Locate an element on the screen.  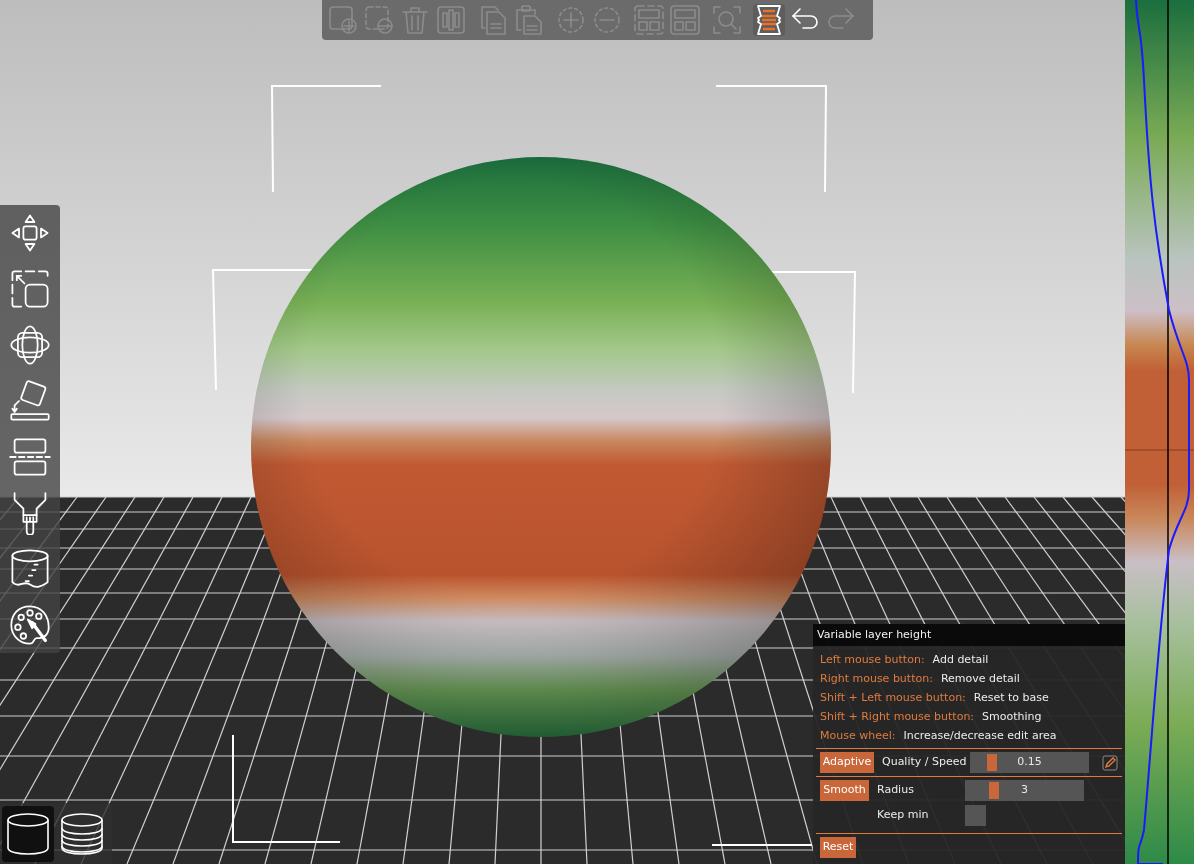
adaptive-button: Adaptive is located at coordinates (847, 762).